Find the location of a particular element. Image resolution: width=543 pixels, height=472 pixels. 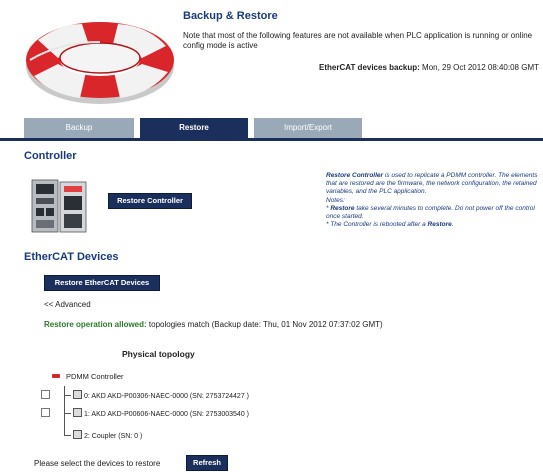

backup-date: Mon, 29 Oct 2012 08:40:08 GMT is located at coordinates (480, 67).